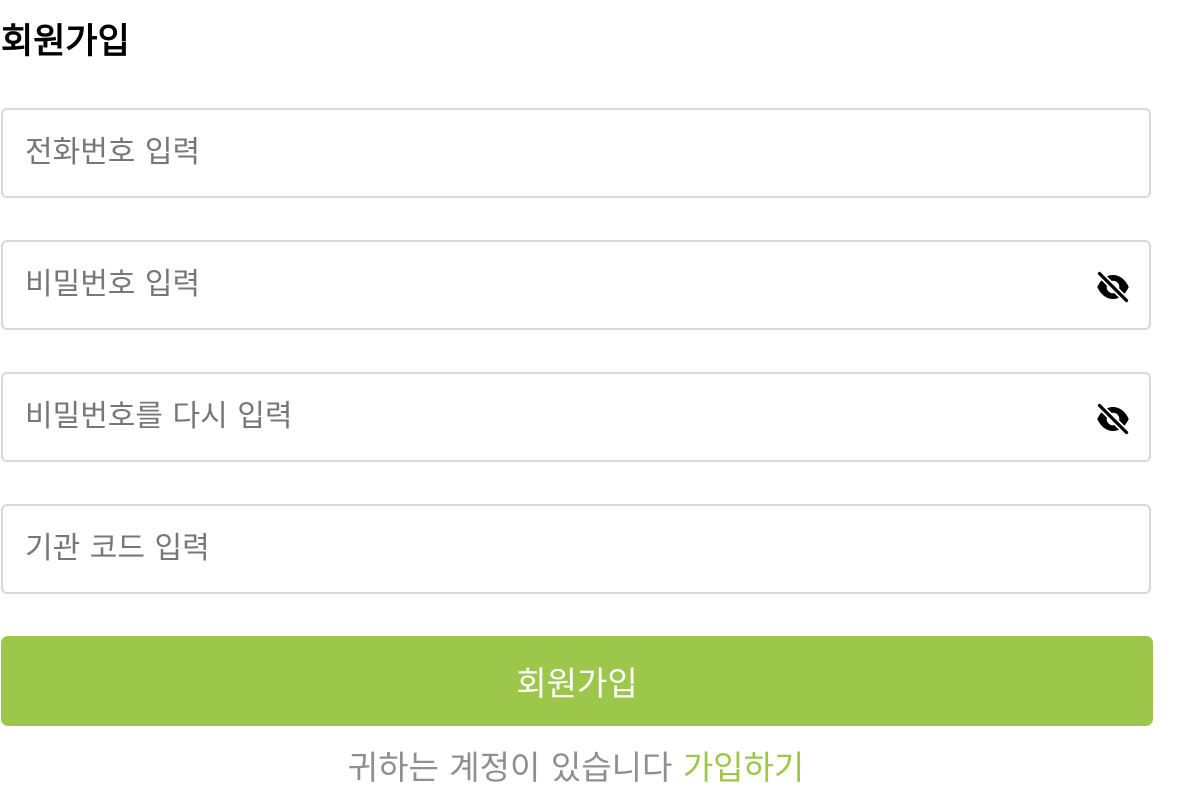 Image resolution: width=1177 pixels, height=796 pixels. What do you see at coordinates (510, 767) in the screenshot?
I see `footer-text: 귀하는 계정이 있습니다` at bounding box center [510, 767].